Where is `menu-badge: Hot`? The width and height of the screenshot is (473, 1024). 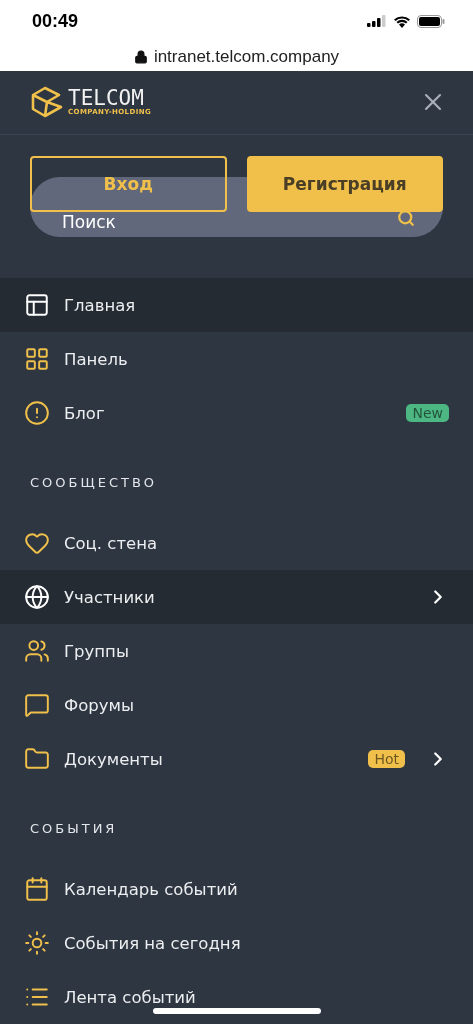
menu-badge: Hot is located at coordinates (386, 759).